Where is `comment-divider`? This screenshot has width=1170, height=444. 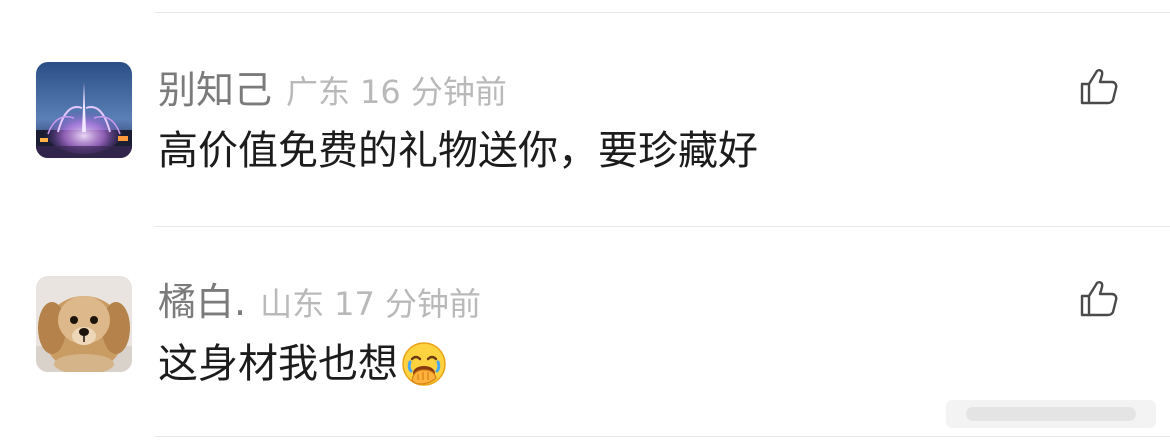
comment-divider is located at coordinates (662, 226).